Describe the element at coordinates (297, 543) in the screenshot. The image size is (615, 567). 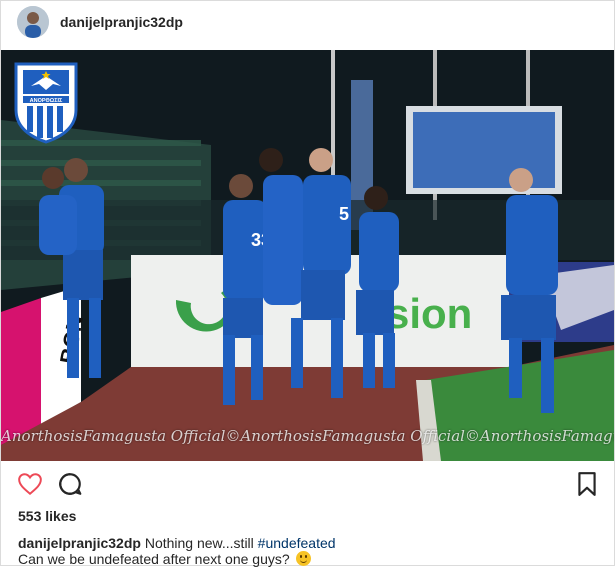
I see `hashtag-link: #undefeated` at that location.